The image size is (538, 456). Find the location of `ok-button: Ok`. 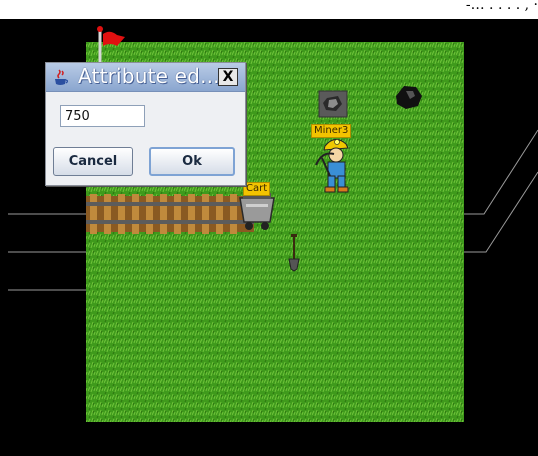

ok-button: Ok is located at coordinates (192, 161).